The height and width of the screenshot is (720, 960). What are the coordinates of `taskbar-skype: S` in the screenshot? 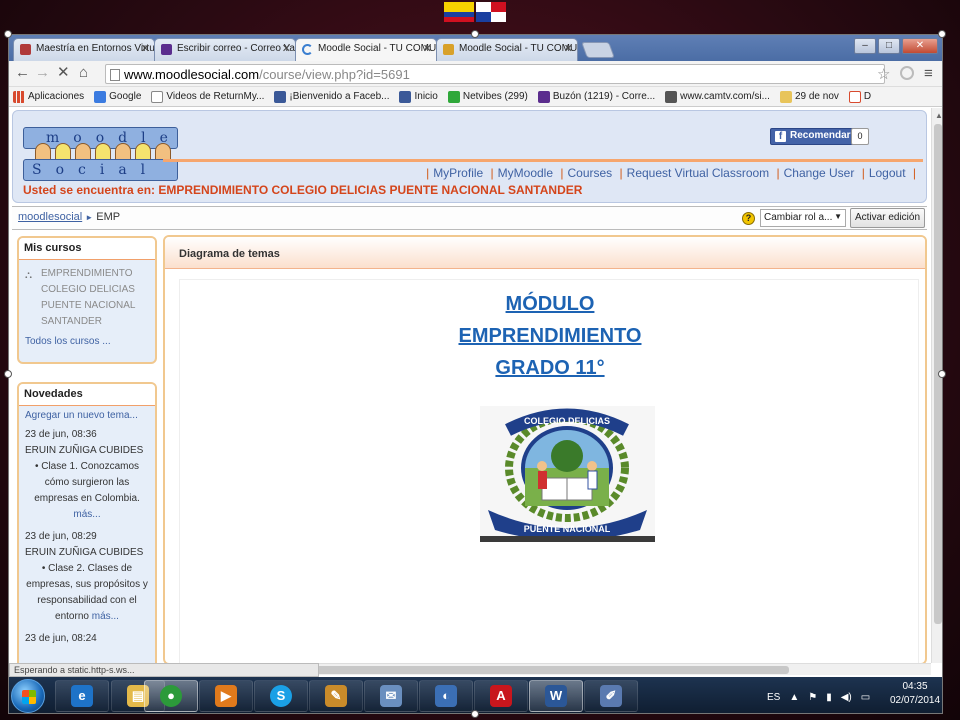 It's located at (281, 696).